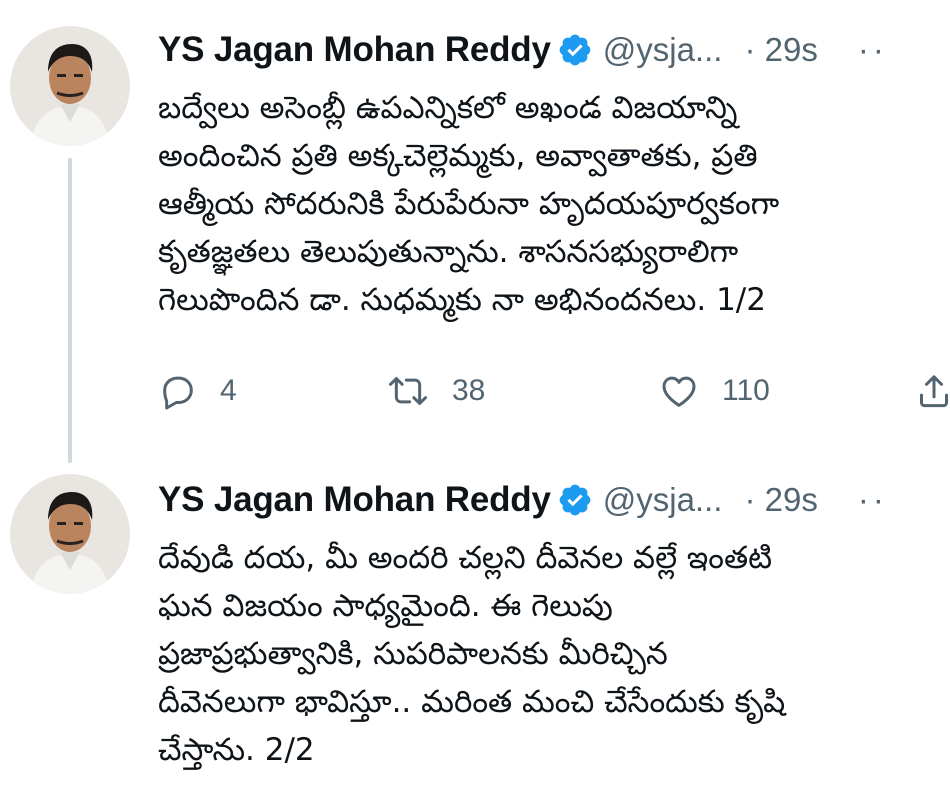  What do you see at coordinates (236, 750) in the screenshot?
I see `tweet-text-line: చేస్తాను. 2/2` at bounding box center [236, 750].